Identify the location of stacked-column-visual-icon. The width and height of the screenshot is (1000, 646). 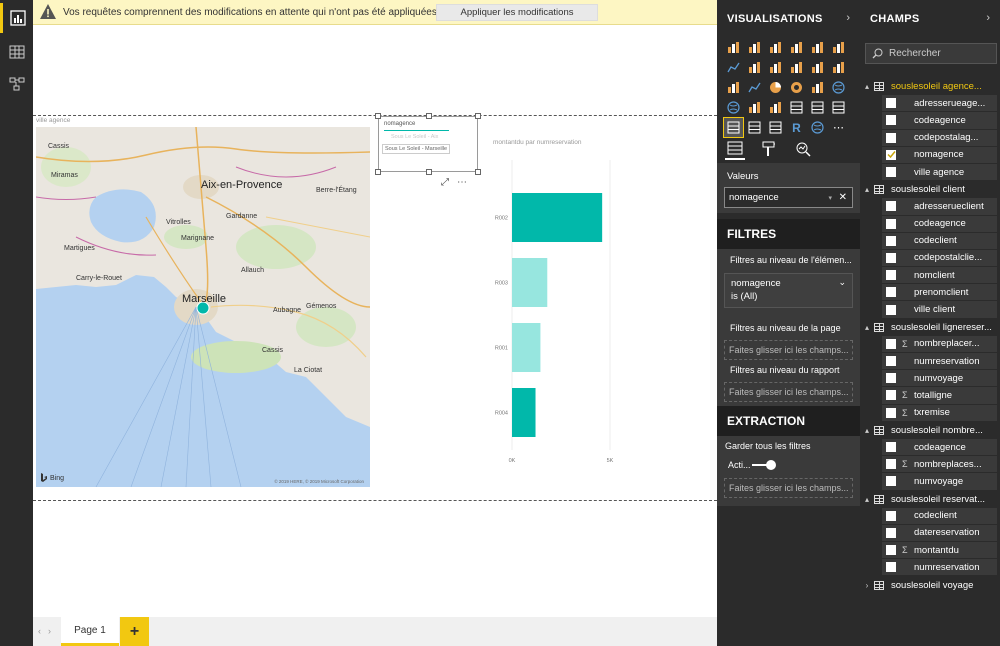
(754, 47).